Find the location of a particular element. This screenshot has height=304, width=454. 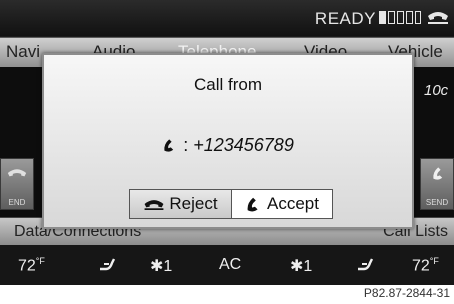

right-fan-level: ✱1 is located at coordinates (301, 266).